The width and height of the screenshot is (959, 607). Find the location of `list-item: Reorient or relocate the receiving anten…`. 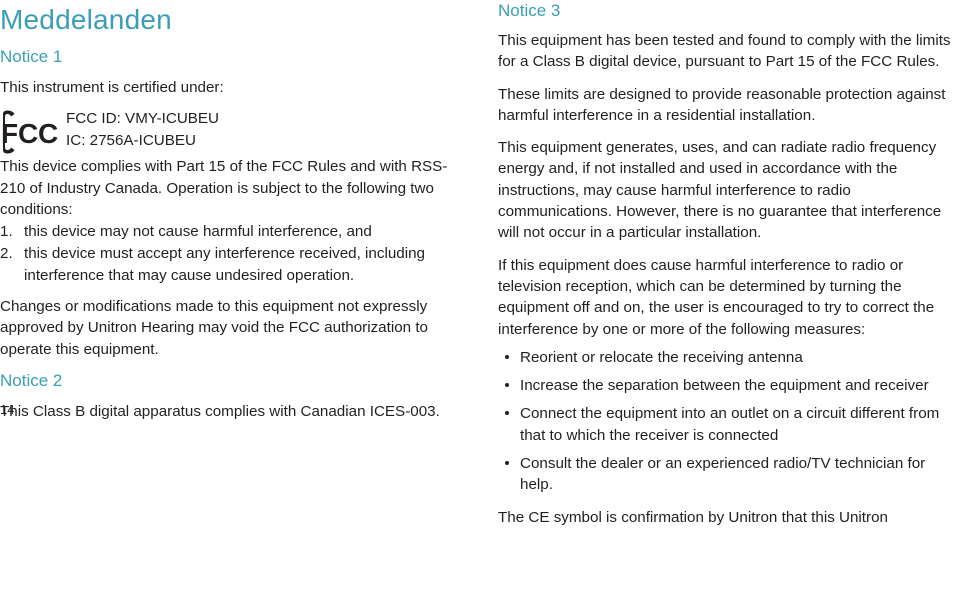

list-item: Reorient or relocate the receiving anten… is located at coordinates (728, 357).